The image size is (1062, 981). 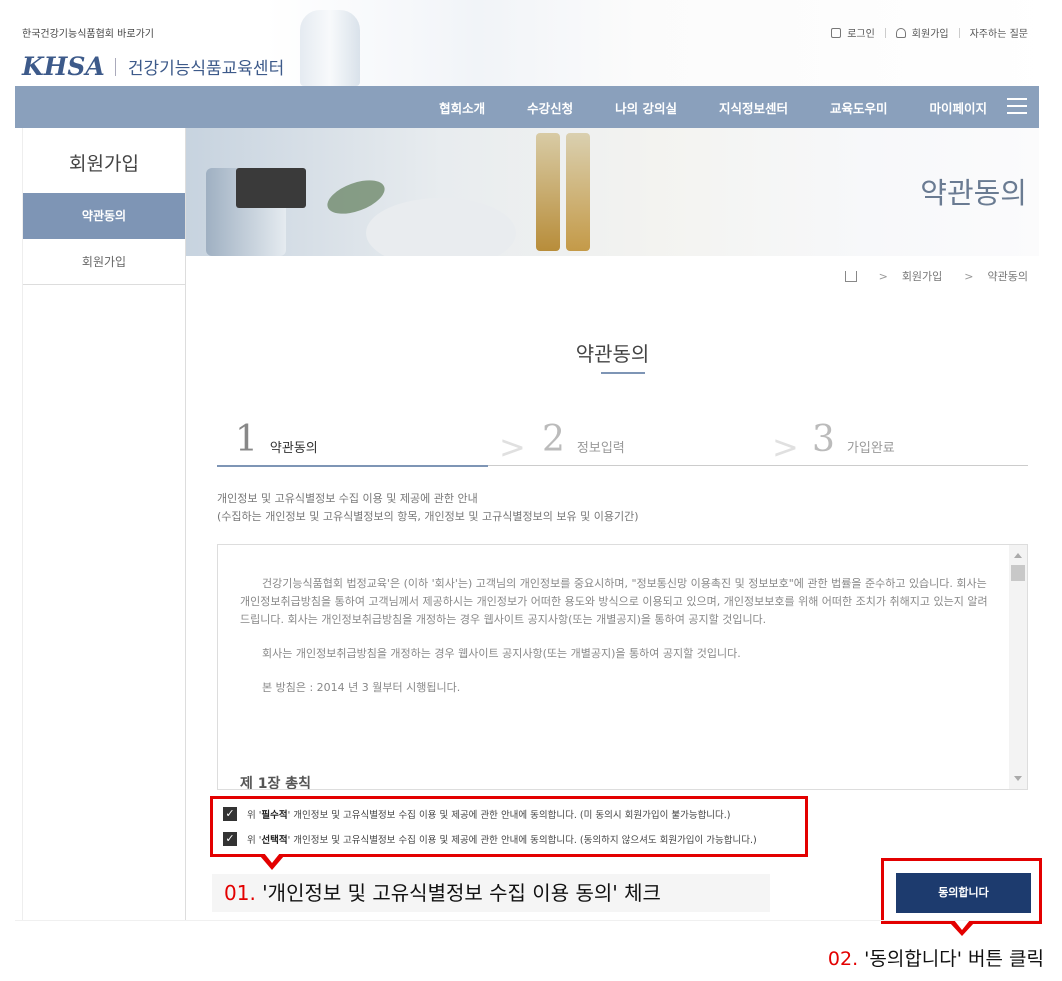 What do you see at coordinates (553, 439) in the screenshot?
I see `step-number: 2` at bounding box center [553, 439].